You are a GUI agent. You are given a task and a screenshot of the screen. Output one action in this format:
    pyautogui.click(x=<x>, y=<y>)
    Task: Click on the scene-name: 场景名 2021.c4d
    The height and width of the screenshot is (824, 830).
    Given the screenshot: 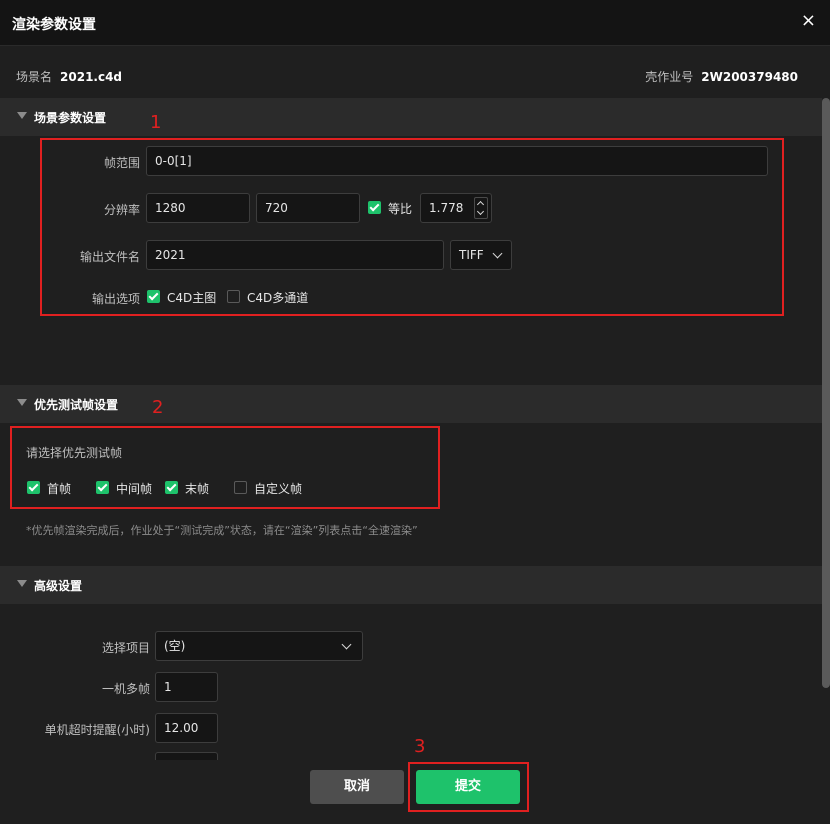 What is the action you would take?
    pyautogui.click(x=69, y=76)
    